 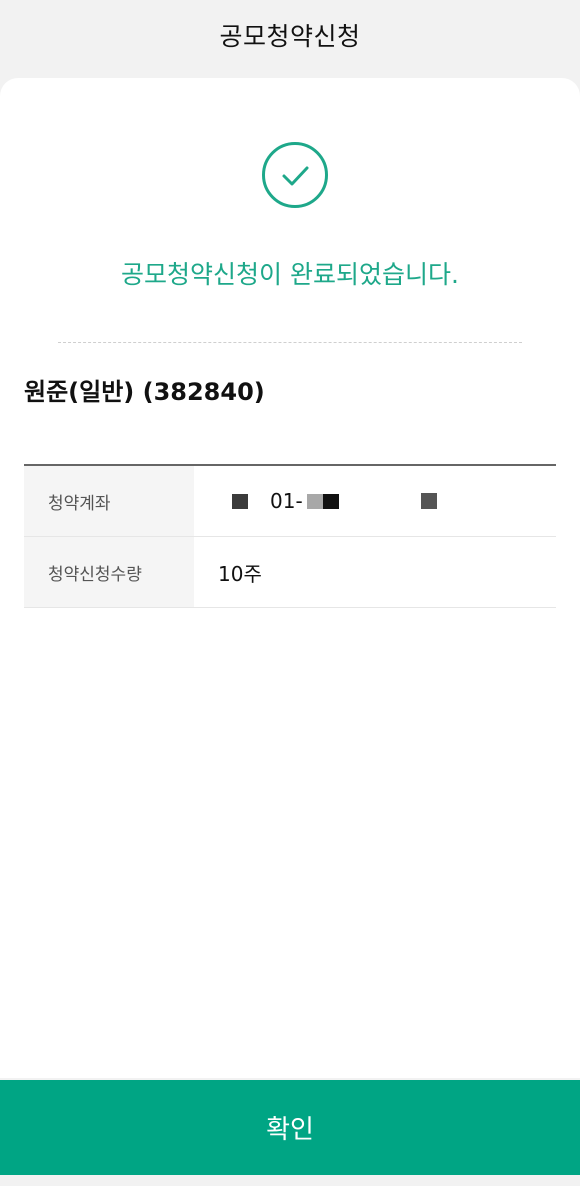 What do you see at coordinates (295, 175) in the screenshot?
I see `check-circle-icon` at bounding box center [295, 175].